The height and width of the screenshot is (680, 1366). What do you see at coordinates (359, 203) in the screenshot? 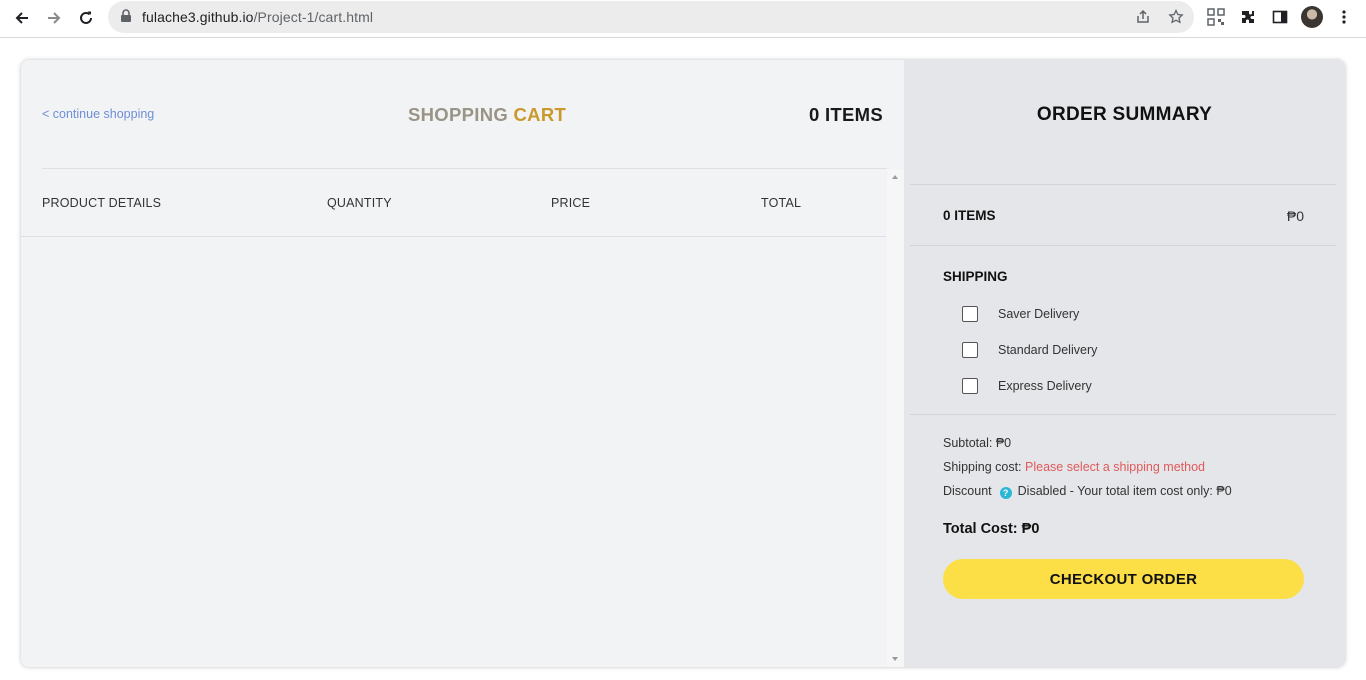
I see `column-quantity: QUANTITY` at bounding box center [359, 203].